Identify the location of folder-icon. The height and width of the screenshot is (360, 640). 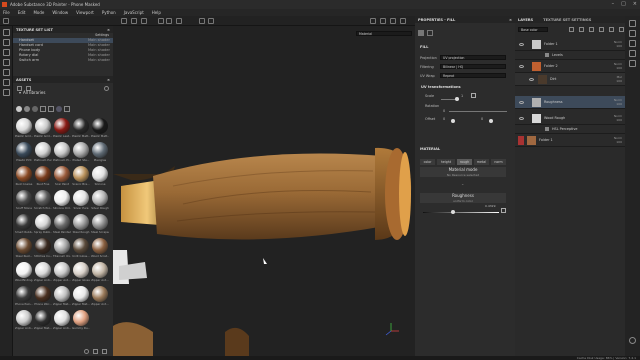
(95, 351).